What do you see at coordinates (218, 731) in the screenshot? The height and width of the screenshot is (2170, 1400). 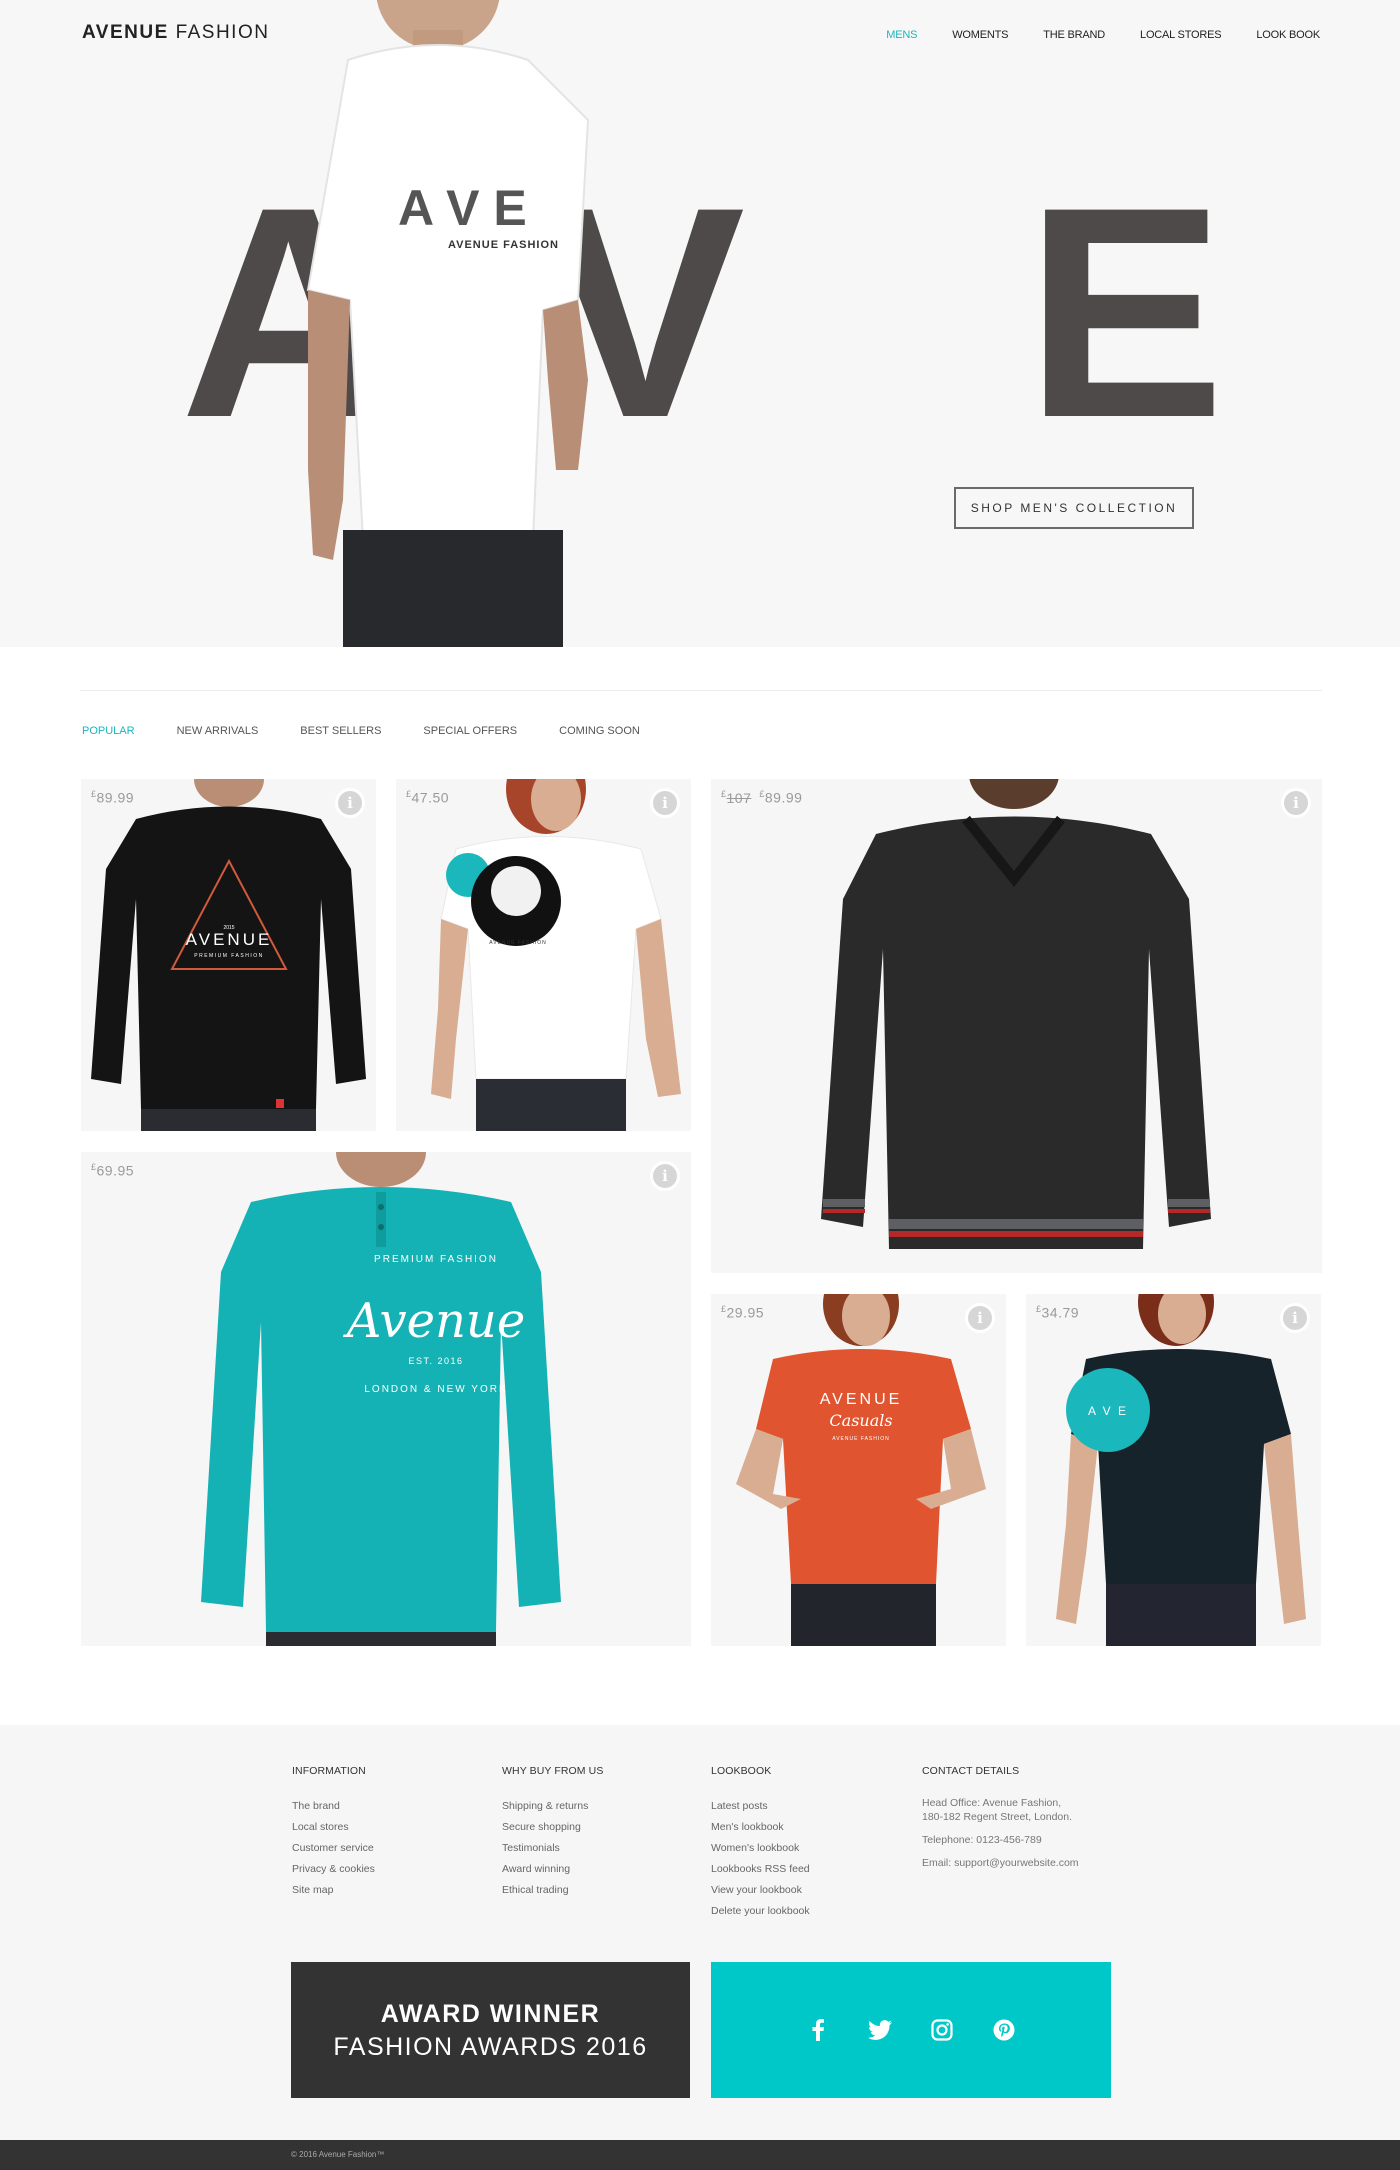 I see `tab-new-arrivals: NEW ARRIVALS` at bounding box center [218, 731].